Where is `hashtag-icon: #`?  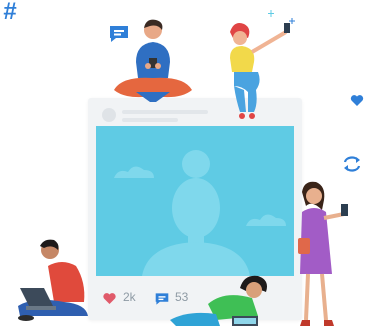 hashtag-icon: # is located at coordinates (10, 12).